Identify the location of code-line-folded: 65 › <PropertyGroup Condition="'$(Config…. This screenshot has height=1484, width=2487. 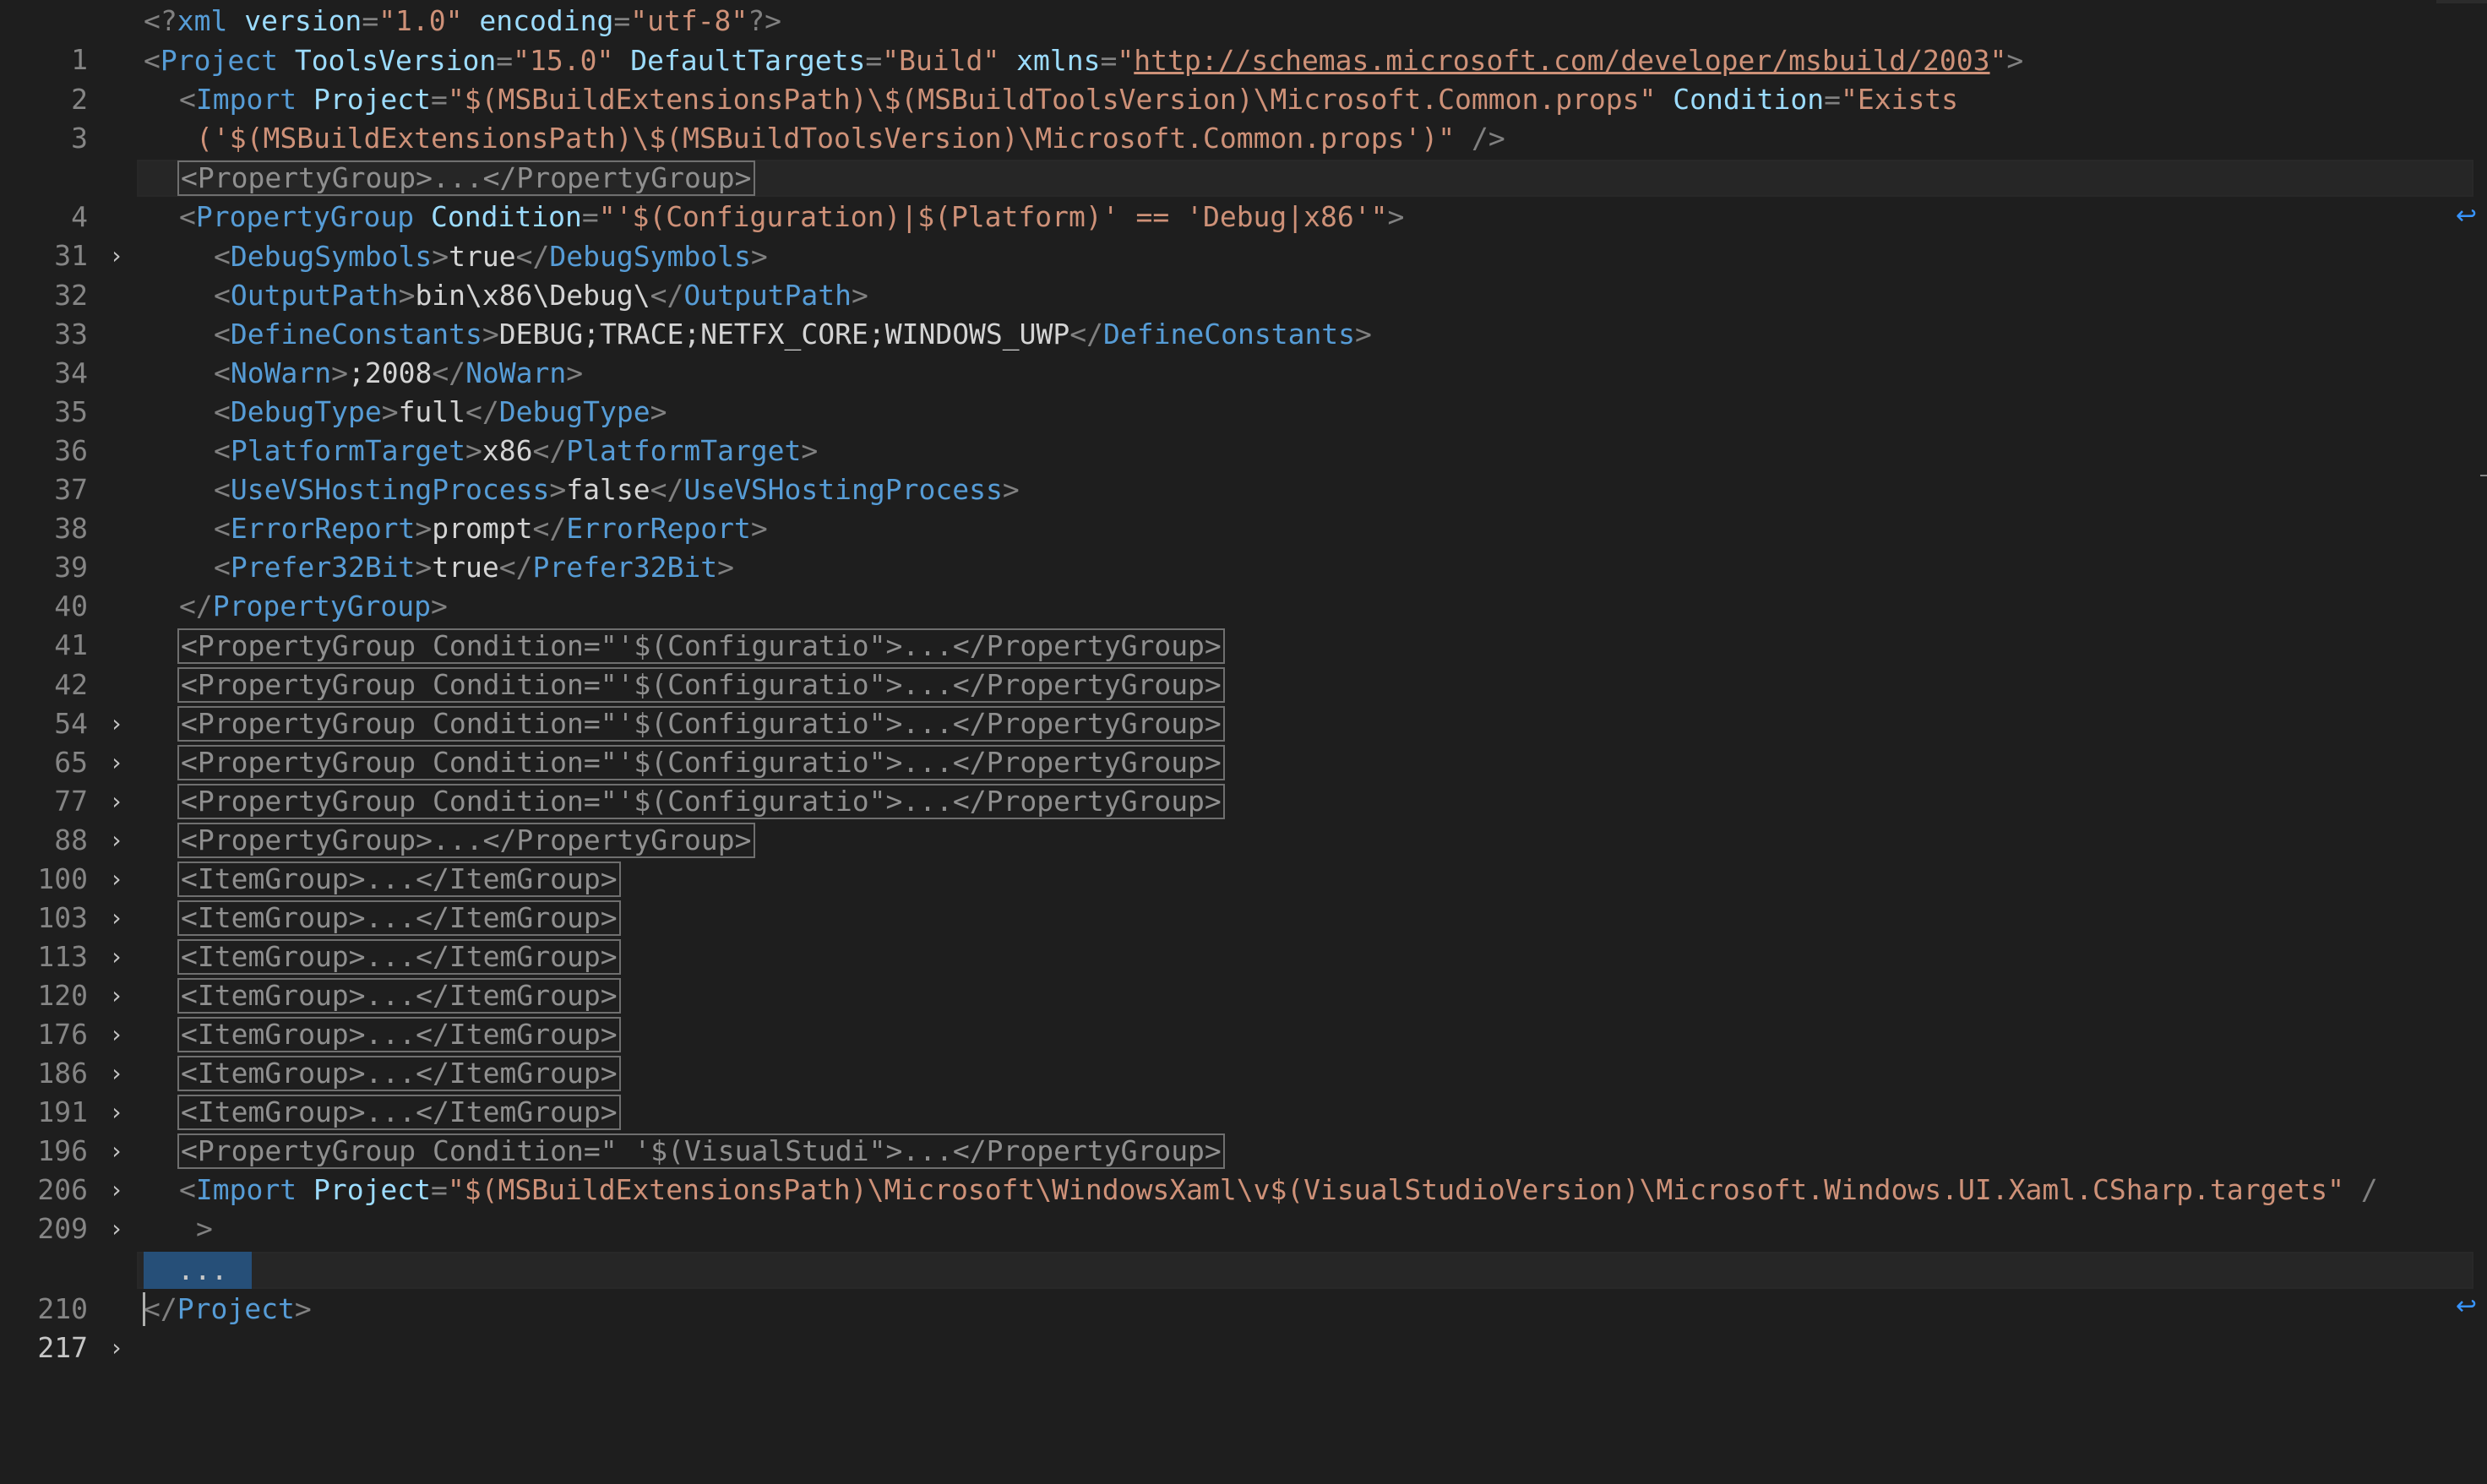
(1243, 759).